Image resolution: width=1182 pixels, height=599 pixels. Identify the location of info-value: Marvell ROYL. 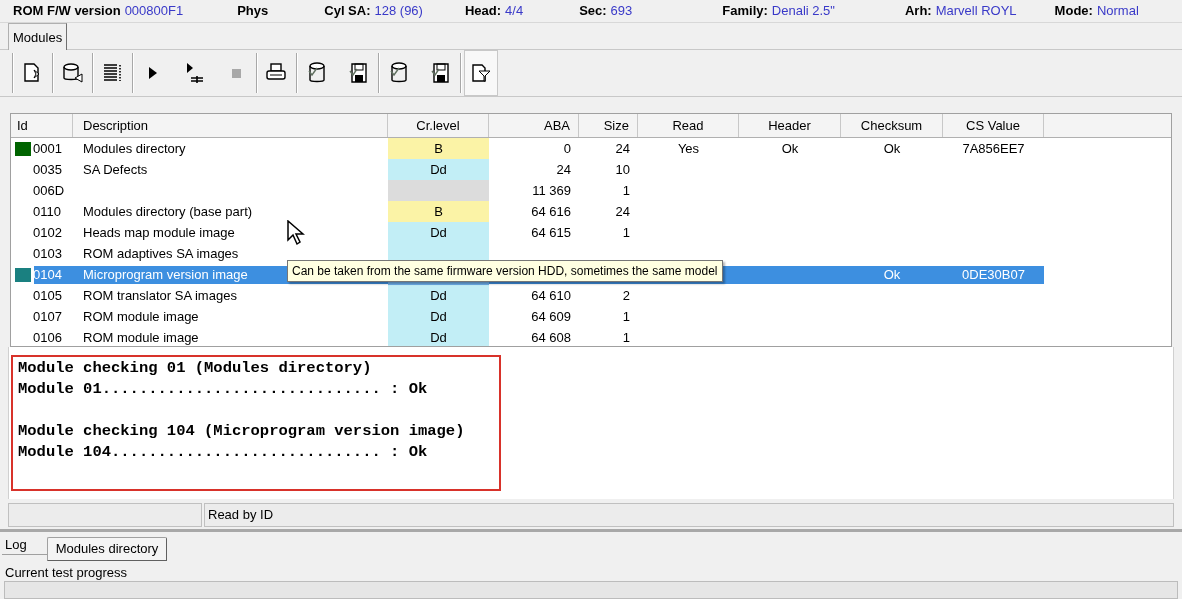
(976, 11).